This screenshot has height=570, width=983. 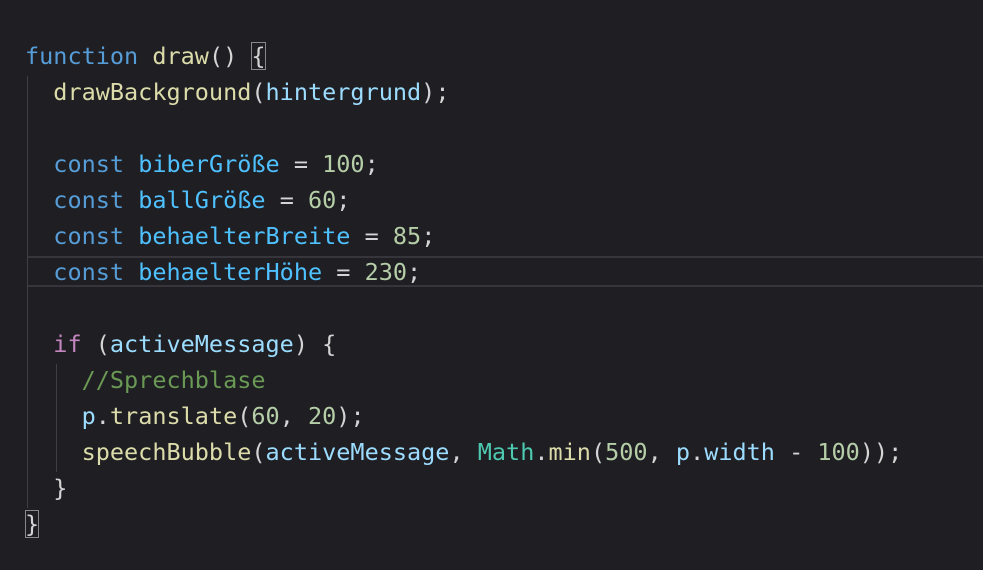 I want to click on code-line-content: if (activeMessage) {, so click(x=180, y=344).